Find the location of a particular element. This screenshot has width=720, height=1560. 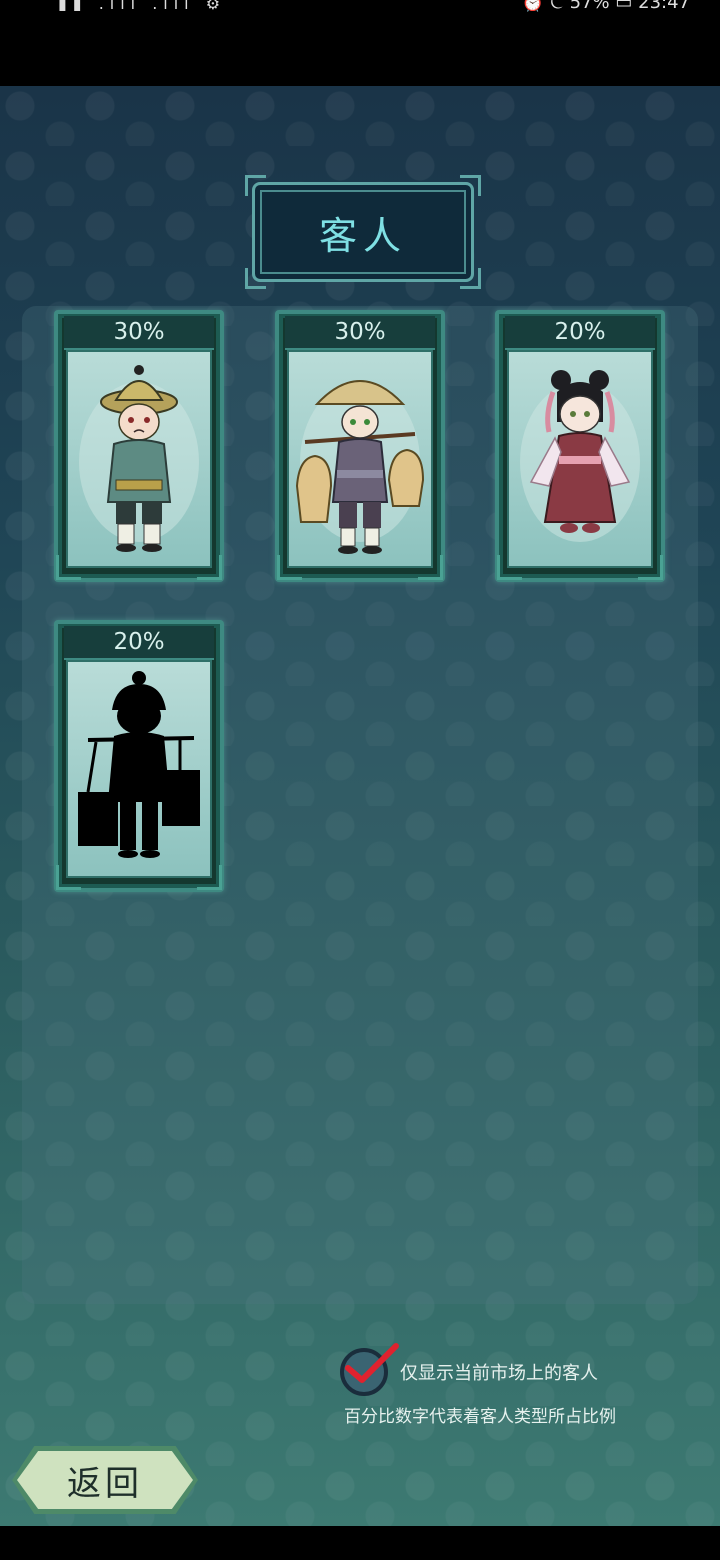

page-title: 客人 is located at coordinates (362, 235).